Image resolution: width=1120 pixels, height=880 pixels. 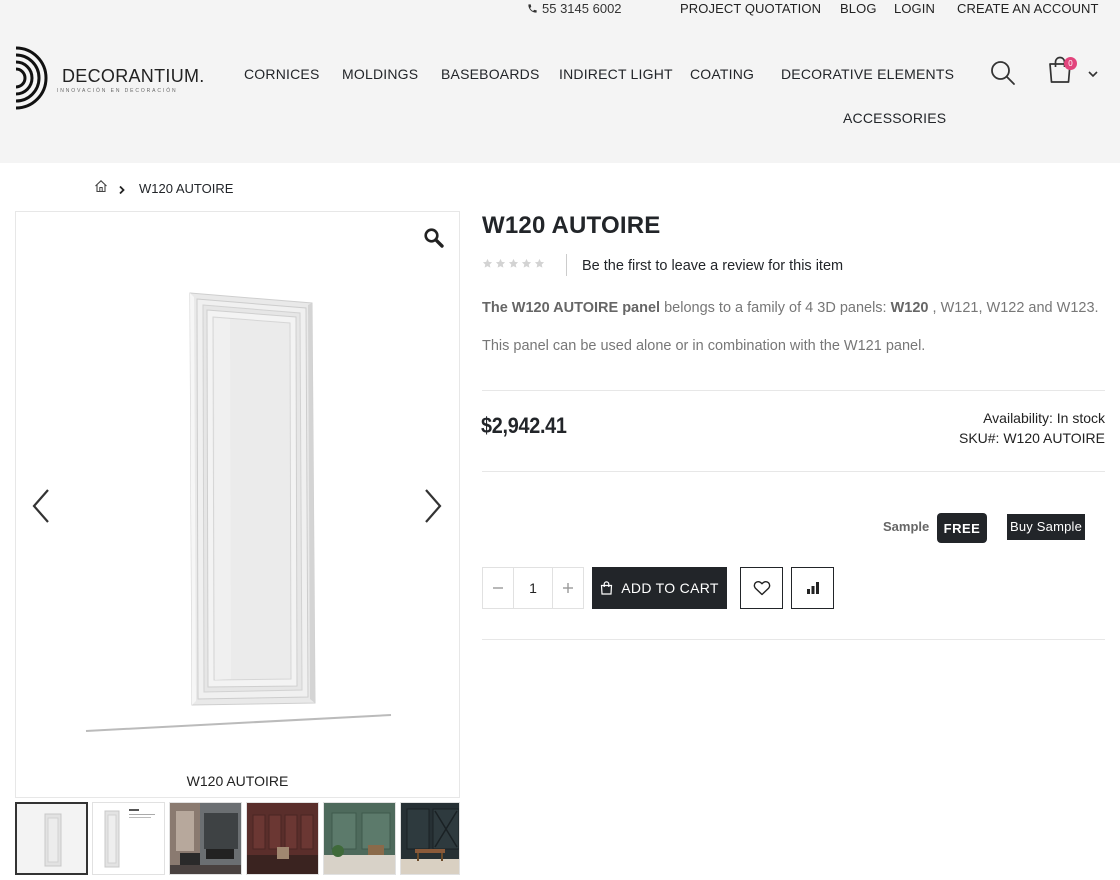 I want to click on rating-divider, so click(x=566, y=265).